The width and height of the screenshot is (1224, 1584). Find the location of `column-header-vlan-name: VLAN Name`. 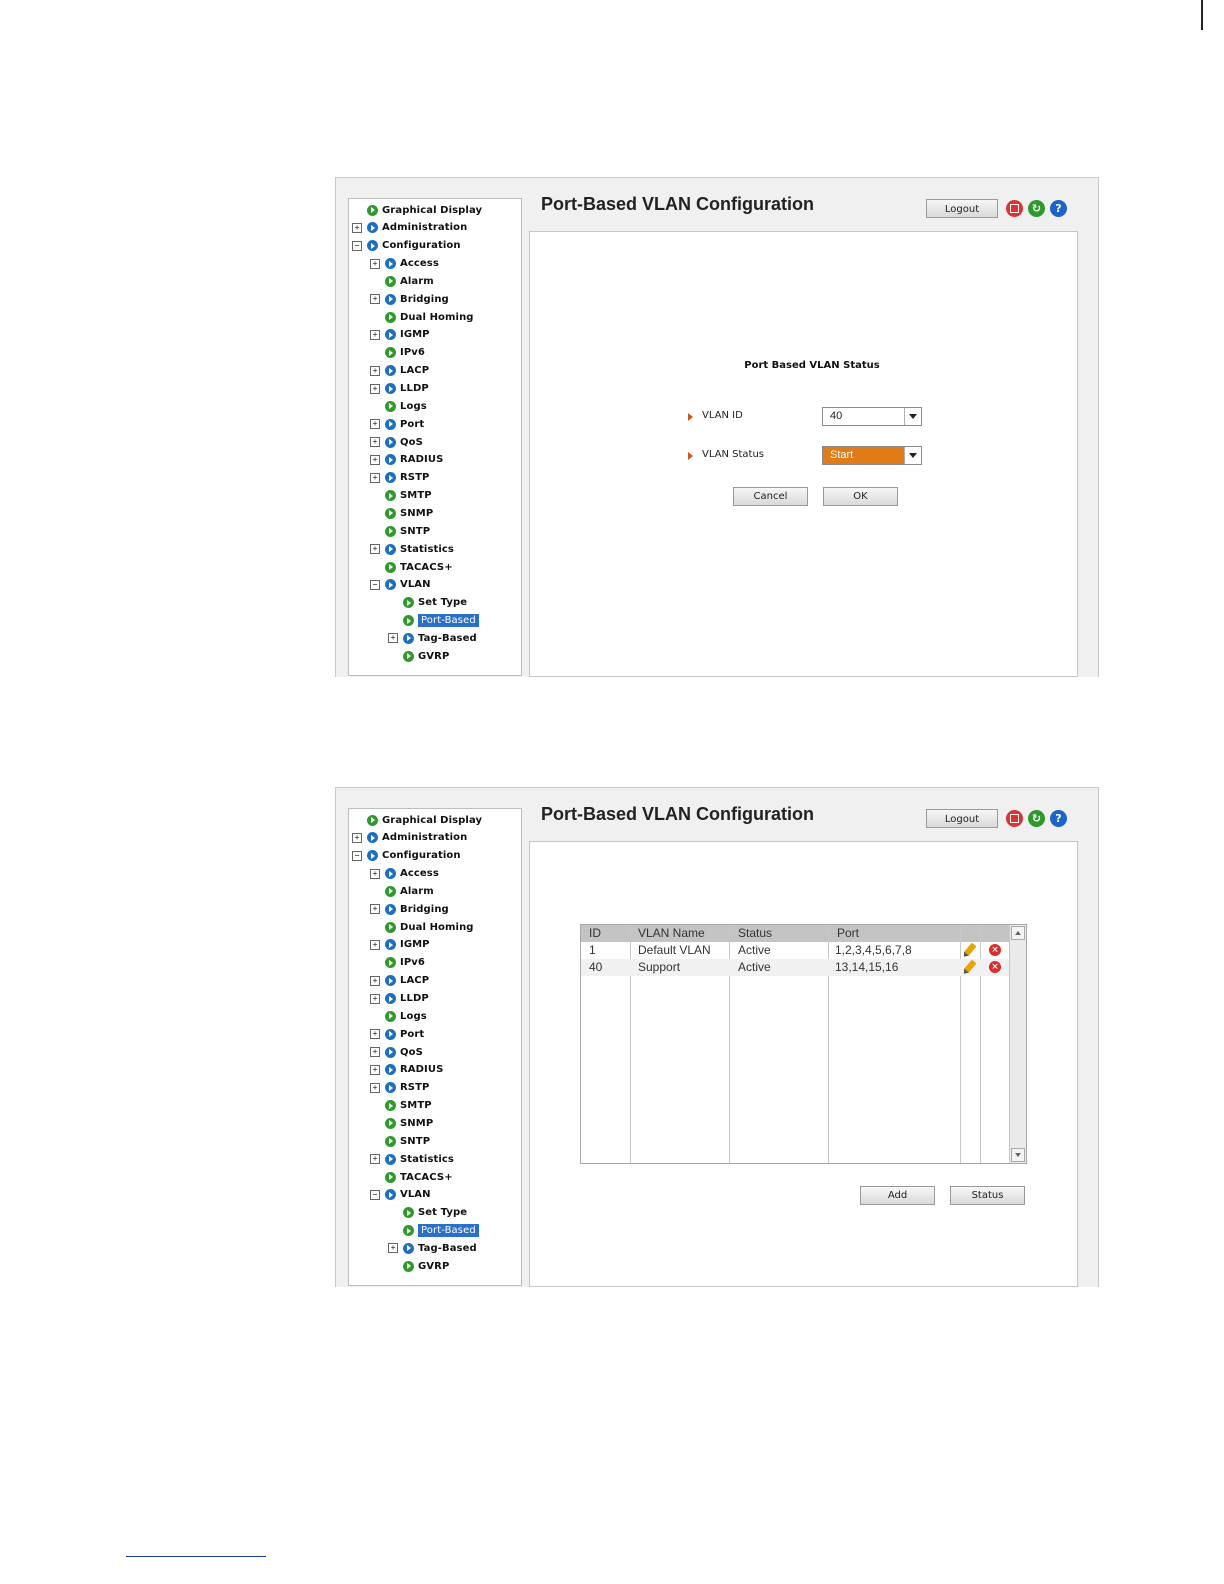

column-header-vlan-name: VLAN Name is located at coordinates (671, 933).